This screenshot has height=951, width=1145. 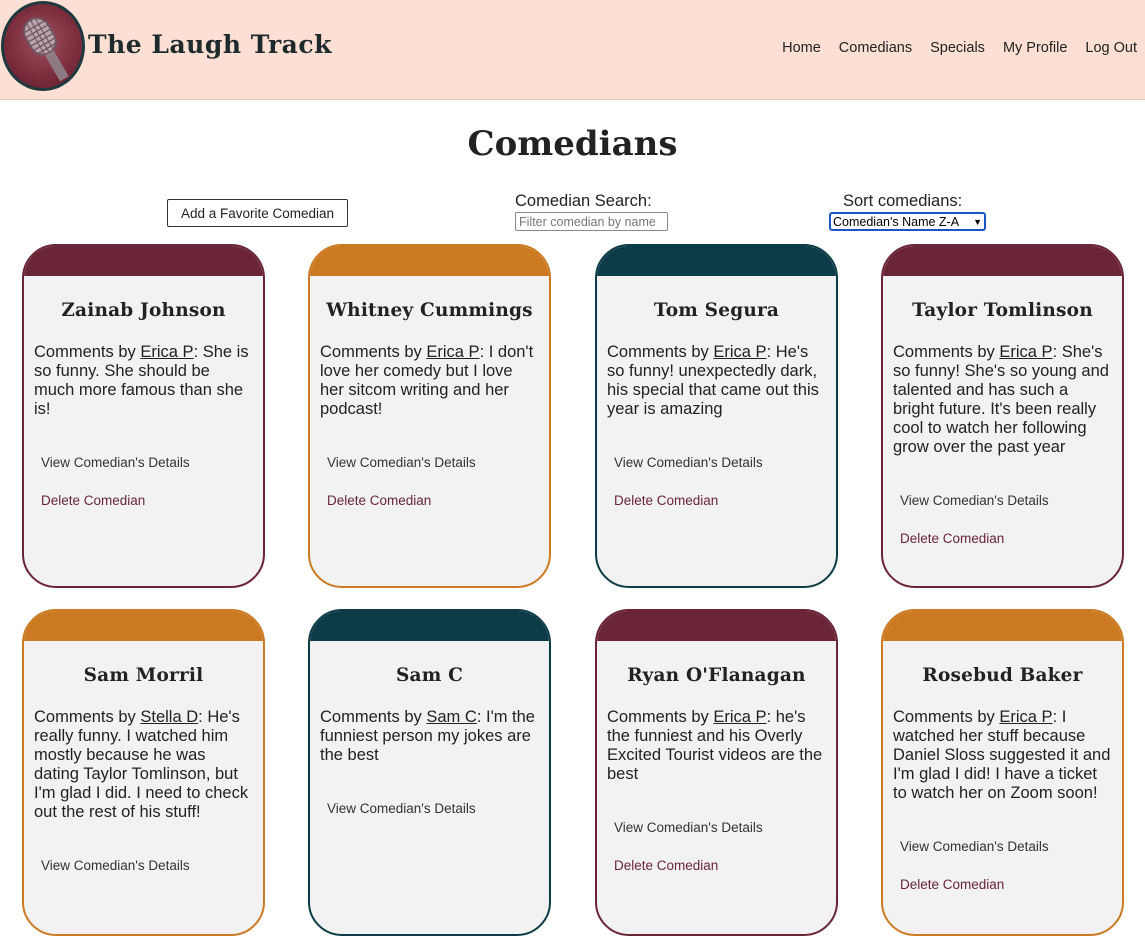 I want to click on comedian-name: Taylor Tomlinson, so click(x=1002, y=310).